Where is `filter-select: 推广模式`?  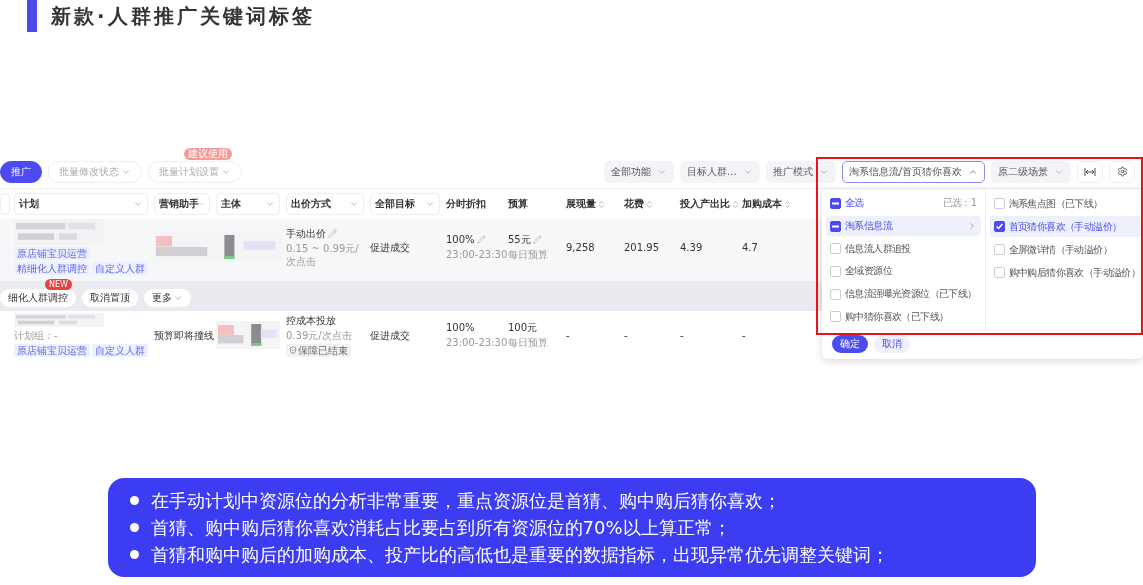
filter-select: 推广模式 is located at coordinates (800, 171).